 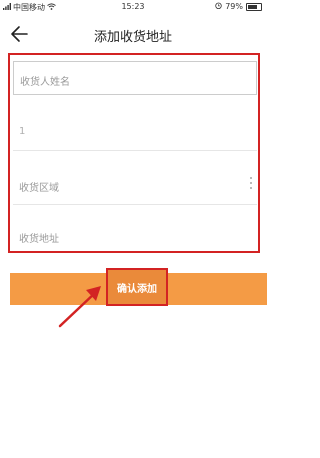 I want to click on recipient-name-placeholder: 收货人姓名, so click(x=45, y=82).